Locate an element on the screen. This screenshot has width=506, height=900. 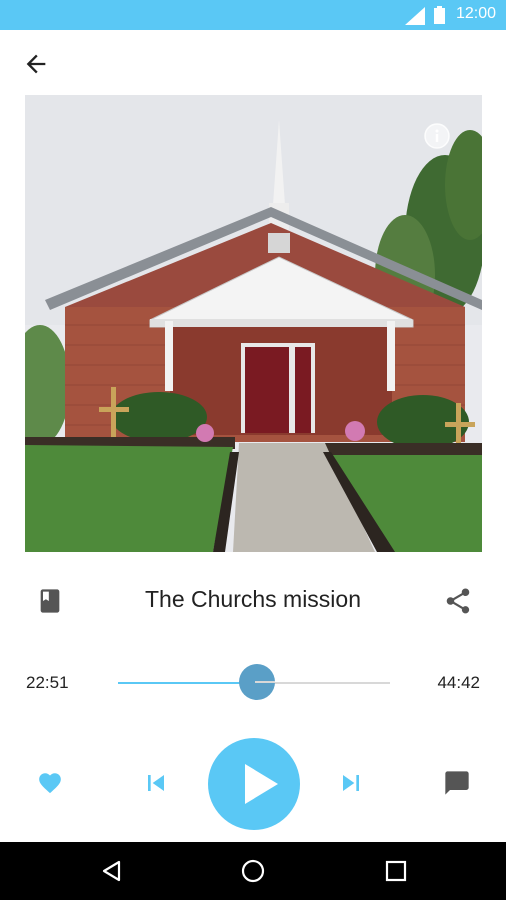
skip-next-icon is located at coordinates (351, 783).